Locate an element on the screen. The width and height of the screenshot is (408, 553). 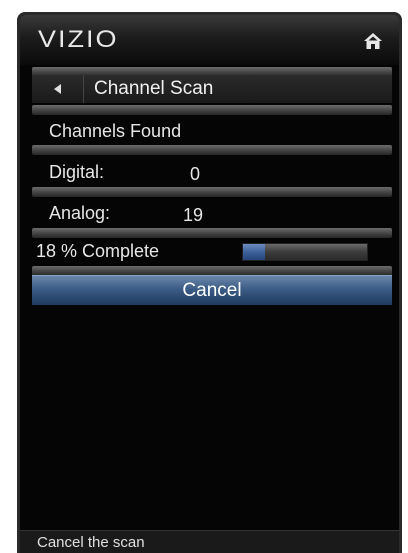
progress-bar is located at coordinates (305, 252).